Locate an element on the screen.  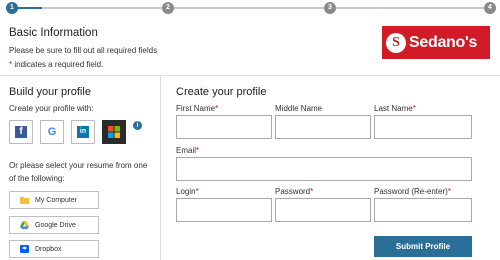
divider-horizontal is located at coordinates (250, 75).